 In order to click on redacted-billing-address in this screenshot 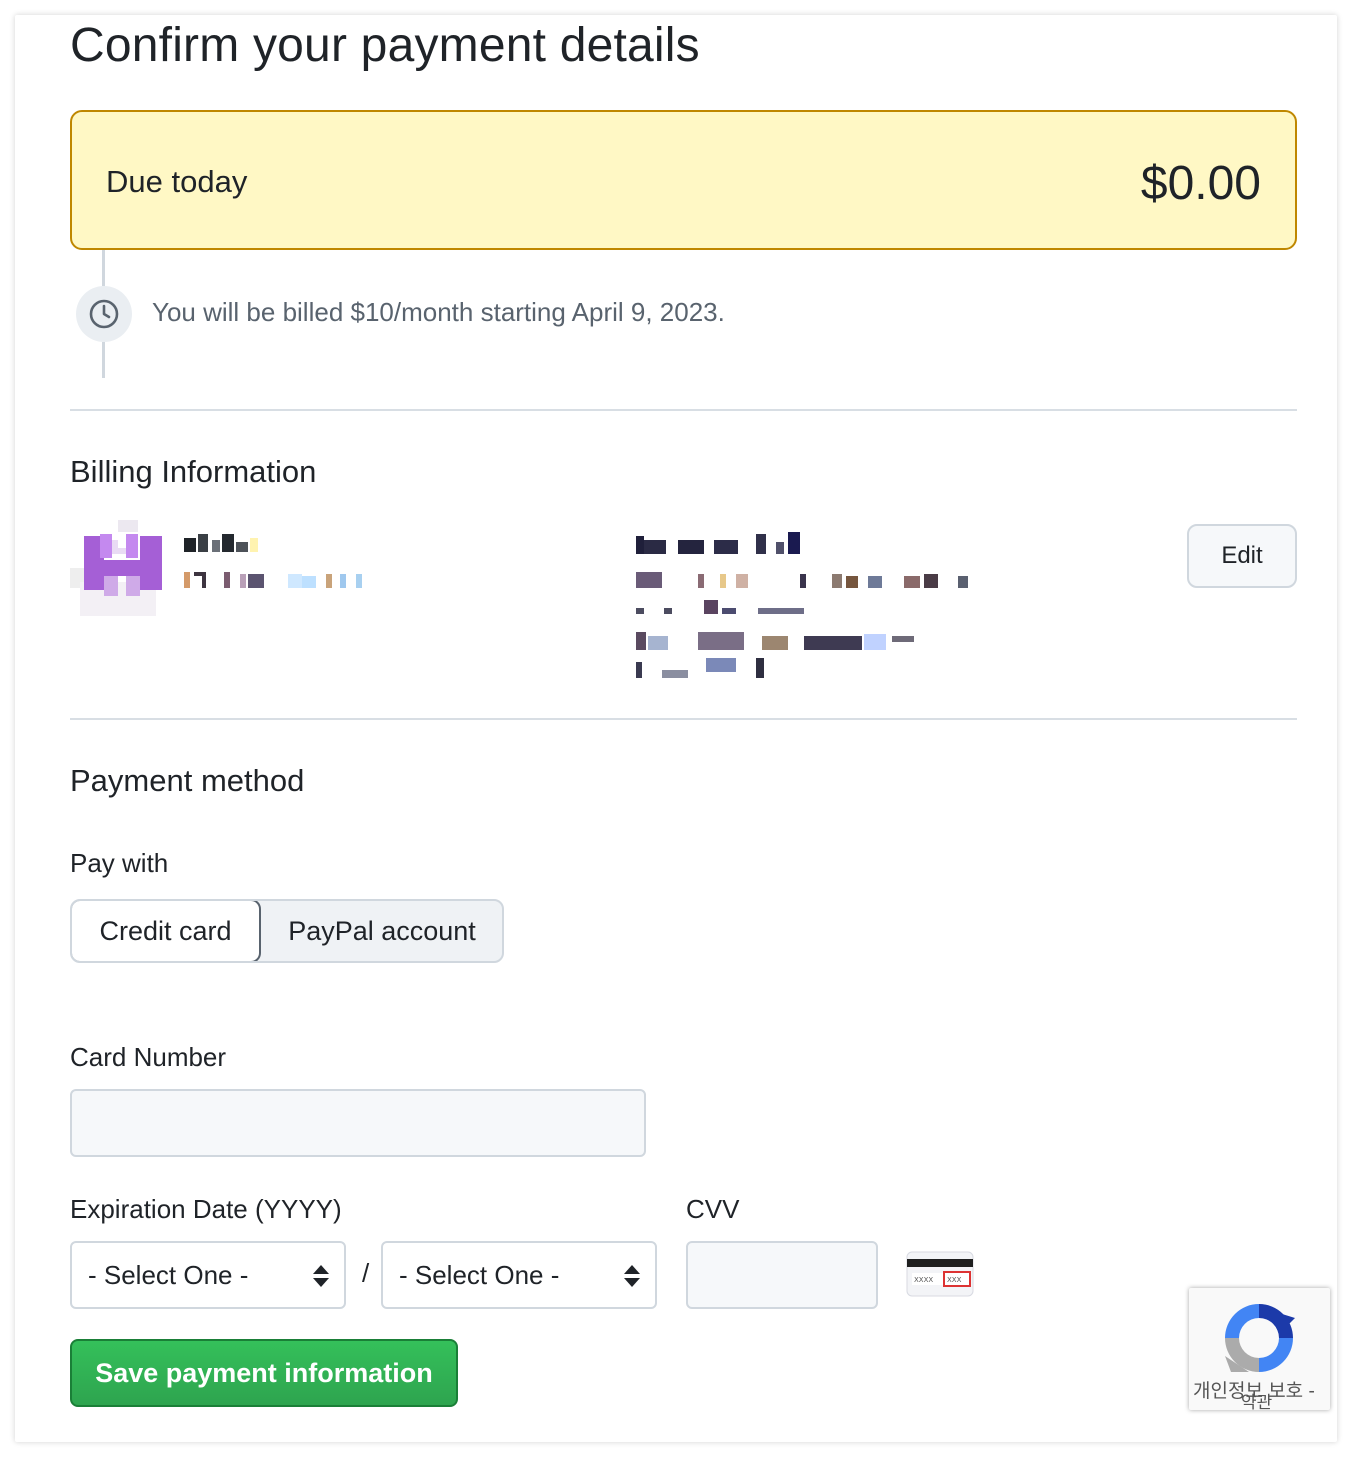, I will do `click(806, 628)`.